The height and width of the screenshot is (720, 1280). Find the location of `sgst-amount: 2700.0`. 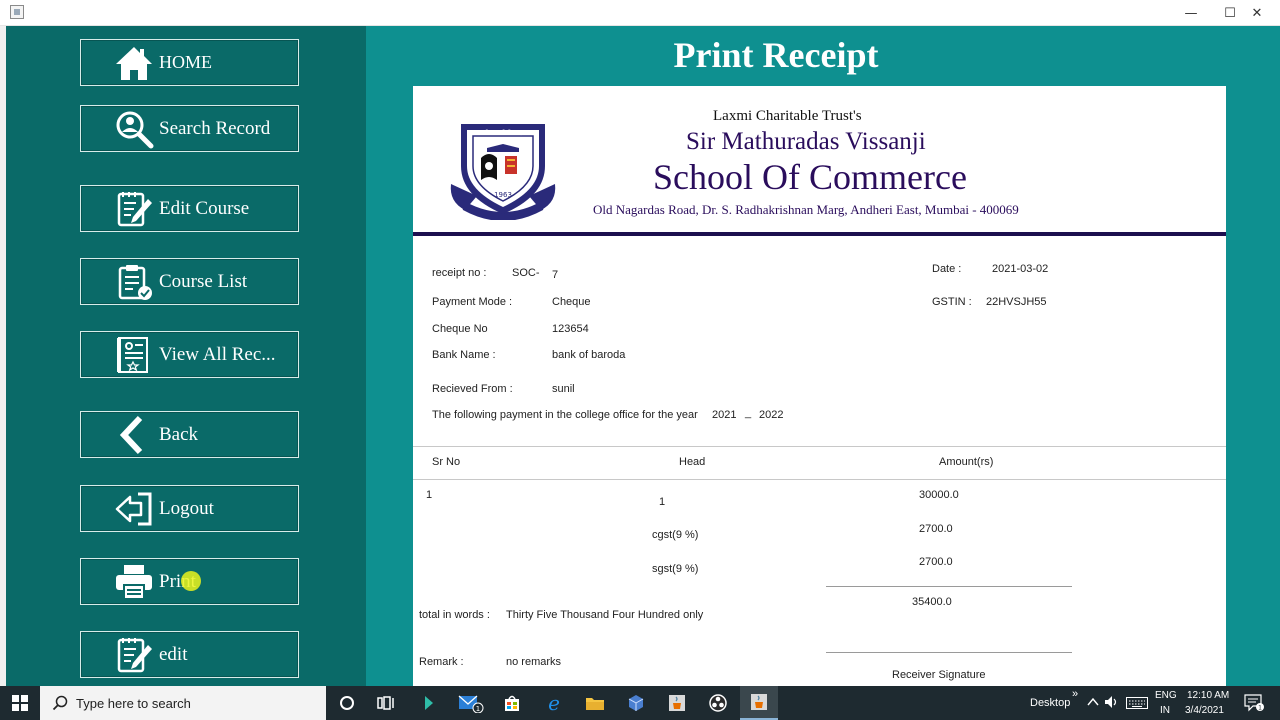

sgst-amount: 2700.0 is located at coordinates (936, 562).